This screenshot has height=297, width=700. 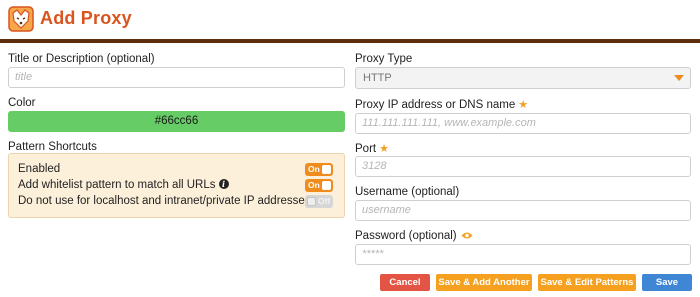 I want to click on save-edit-patterns-button: Save & Edit Patterns, so click(x=587, y=282).